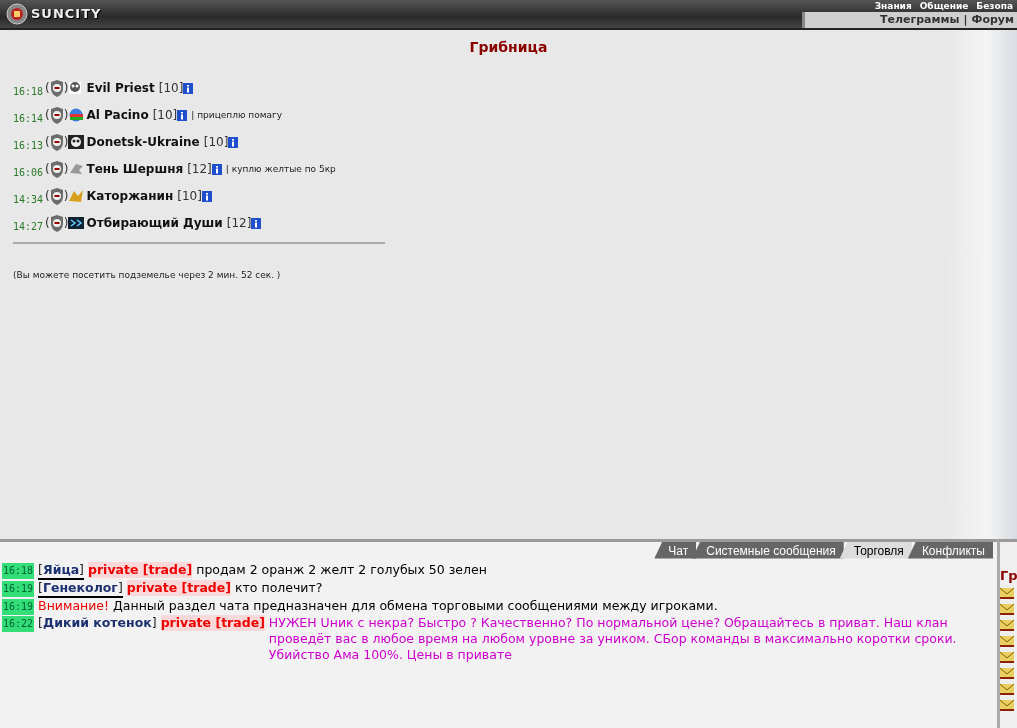 This screenshot has width=1017, height=728. I want to click on chat-tab: Конфликты, so click(950, 550).